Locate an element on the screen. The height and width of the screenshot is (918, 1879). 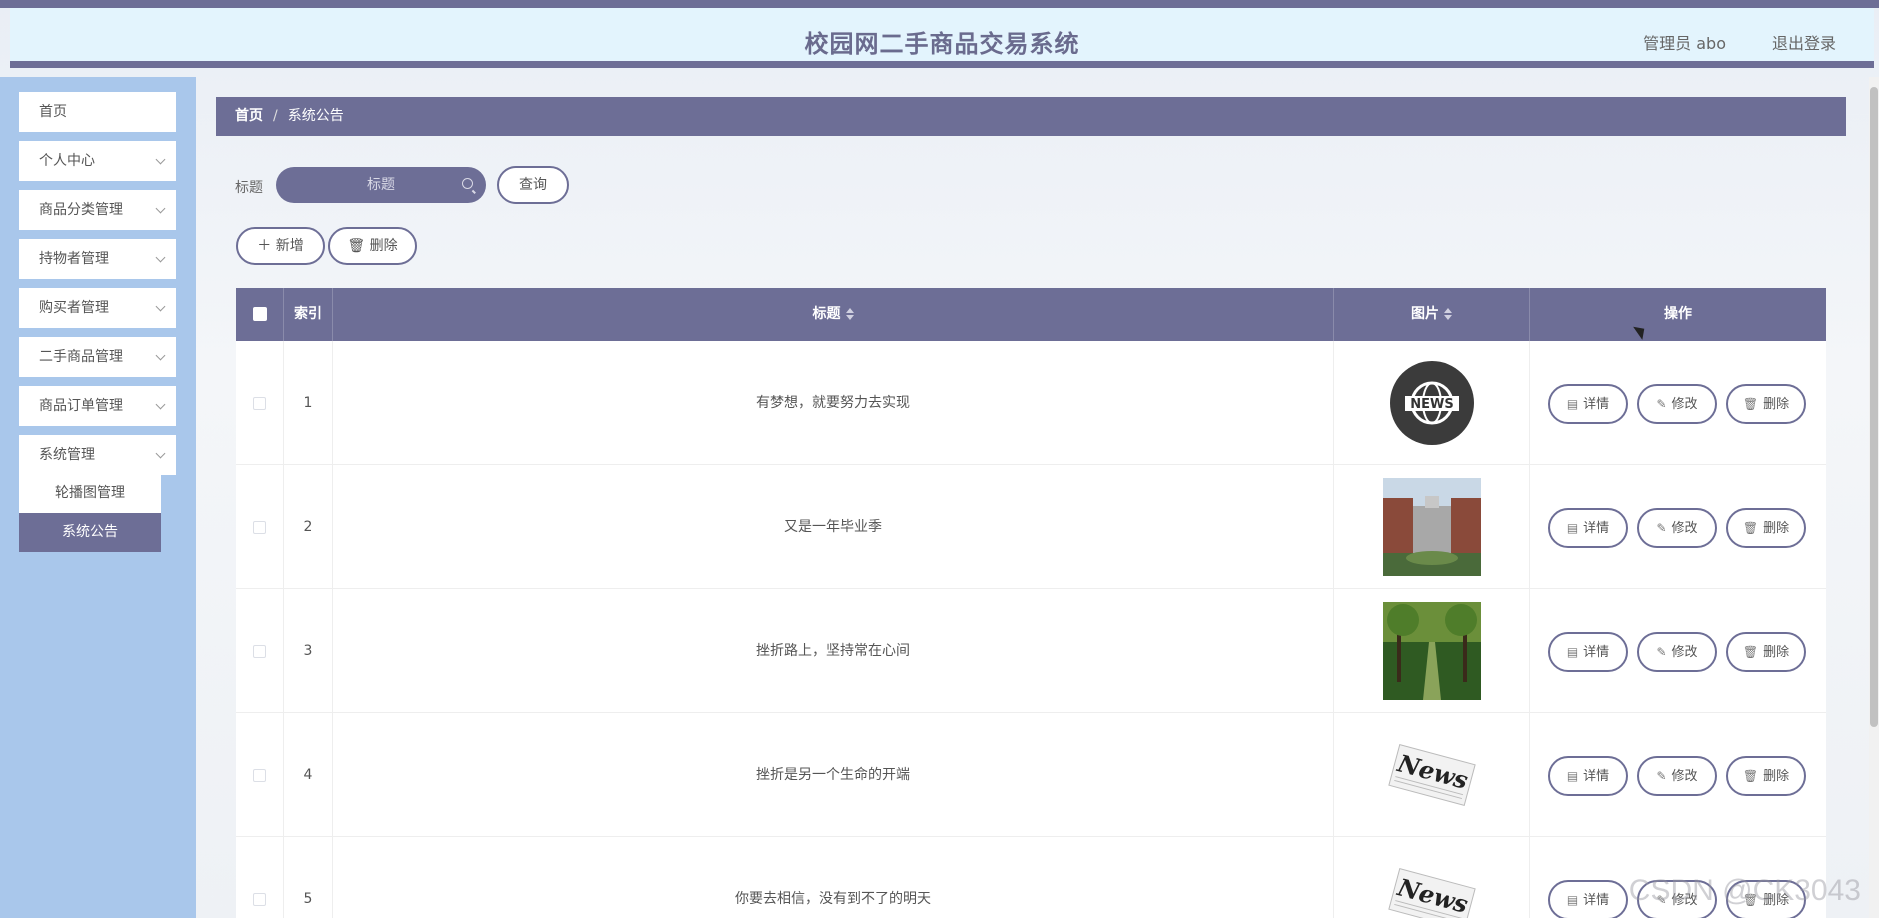
table-row: 4 挫折是另一个生命的开端 News ▤ 详情 ✎ 修改 🗑 删除 is located at coordinates (1031, 775).